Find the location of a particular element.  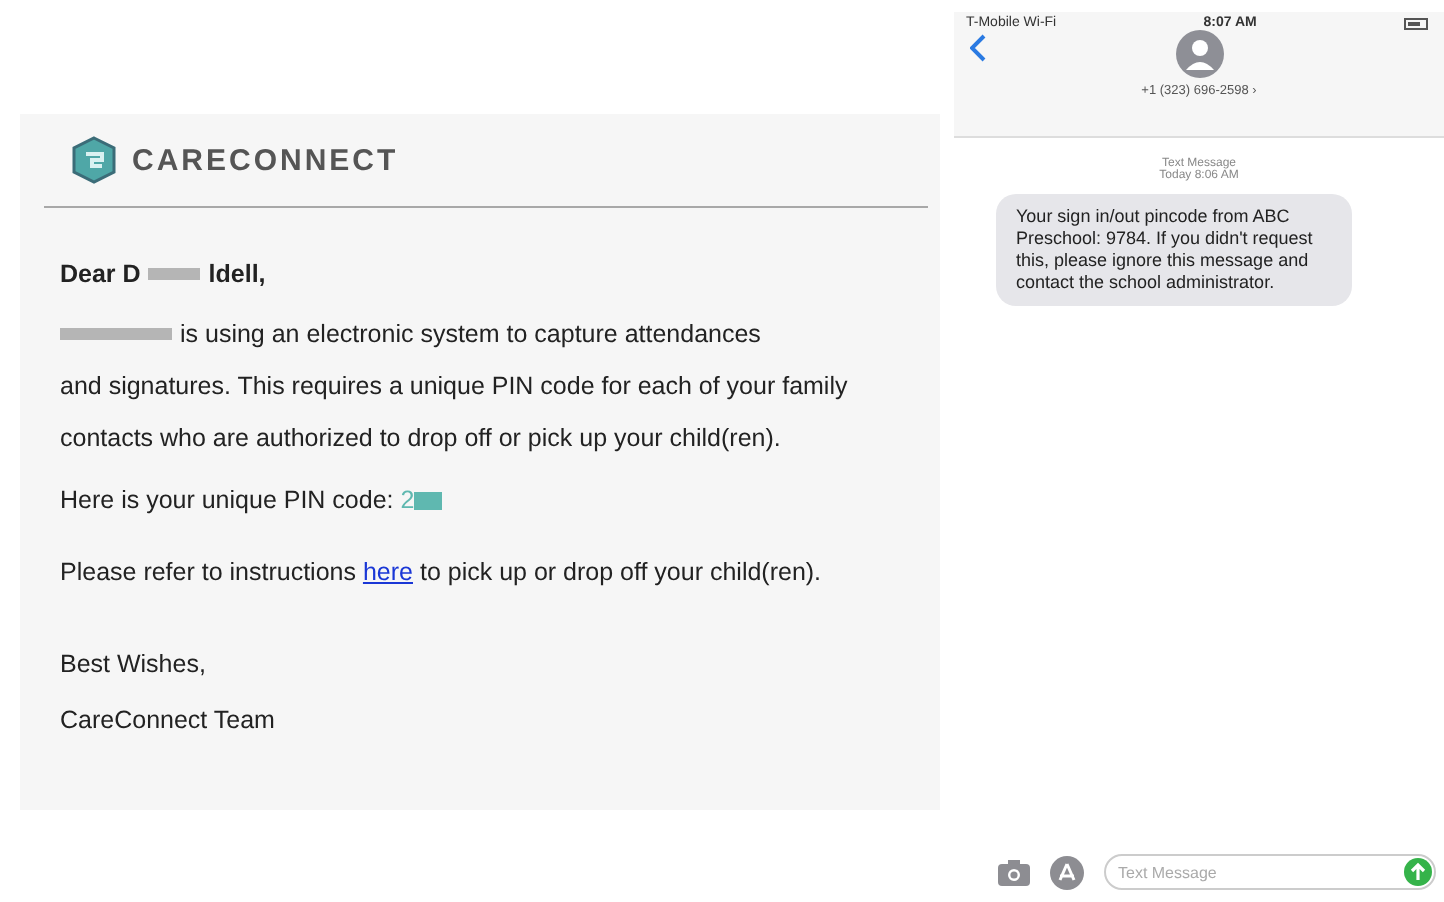

here-link: here is located at coordinates (387, 572).